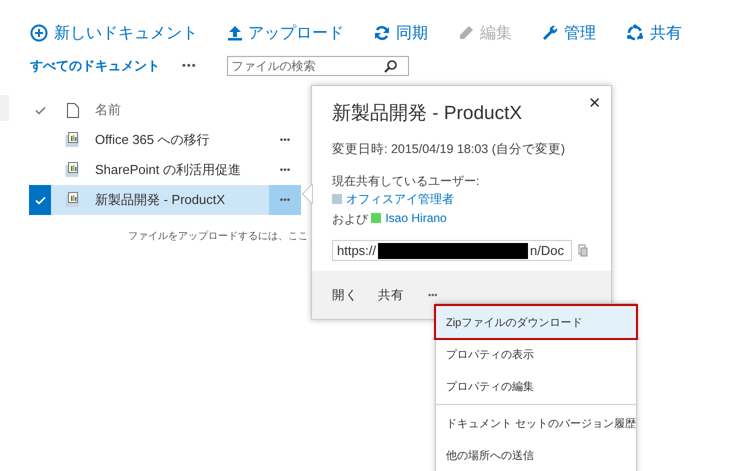 The height and width of the screenshot is (471, 742). I want to click on toolbar-button: 新しいドキュメント, so click(114, 33).